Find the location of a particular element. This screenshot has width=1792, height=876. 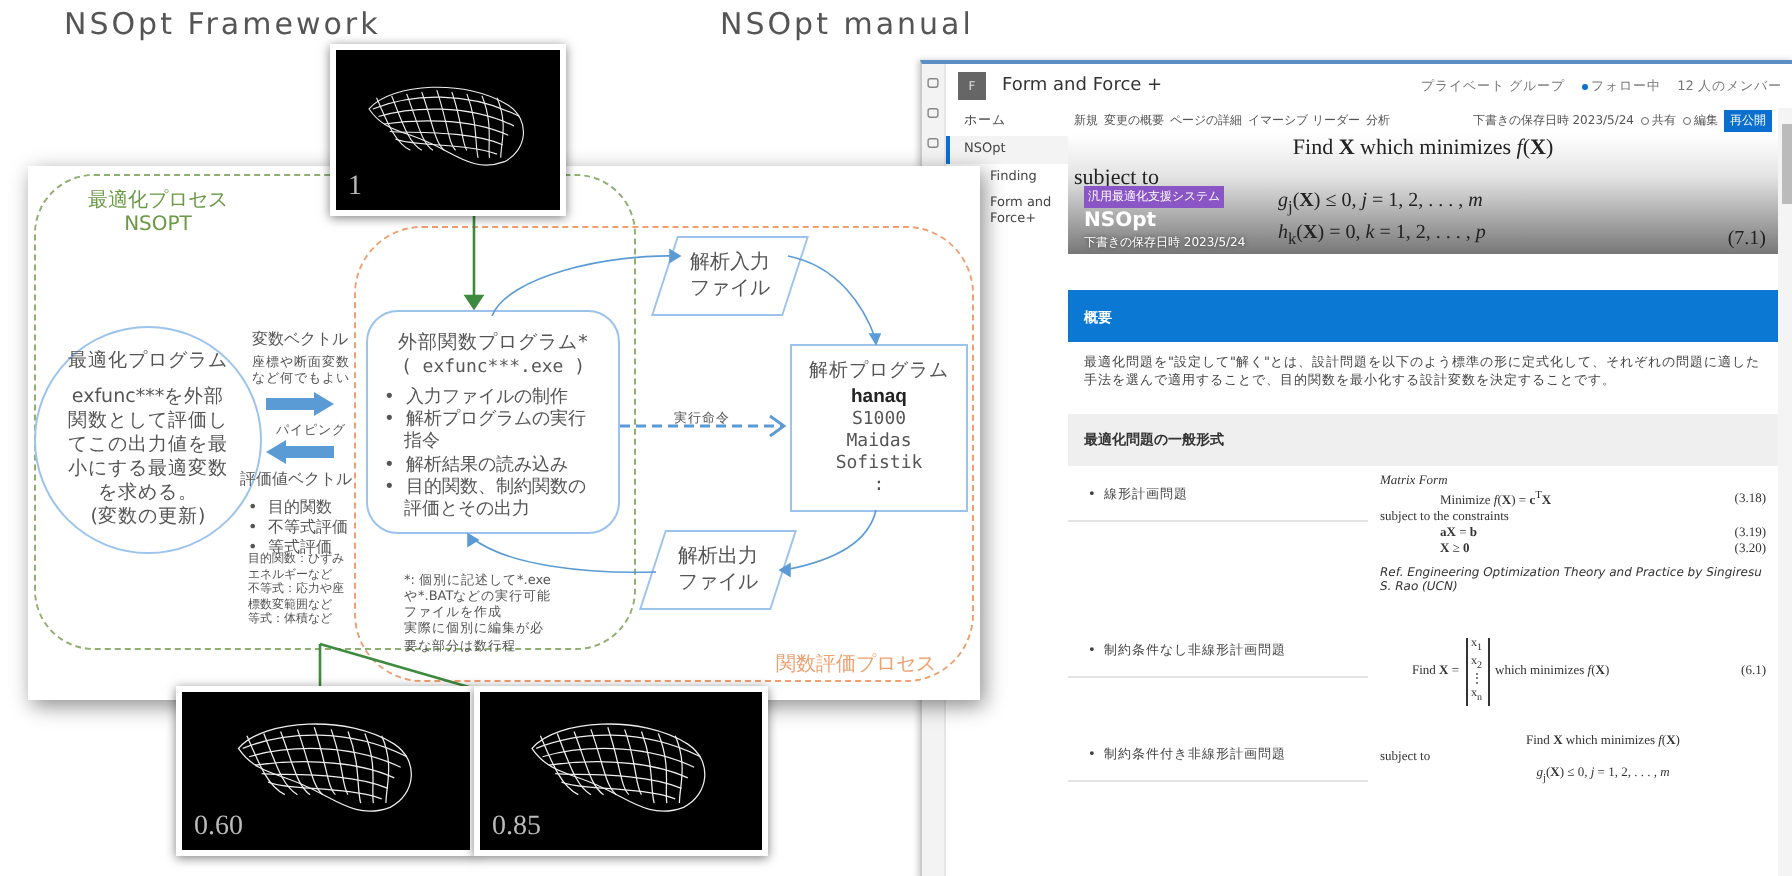

external-program-item: • 目的関数、制約関数の評価とその出力 is located at coordinates (486, 500).